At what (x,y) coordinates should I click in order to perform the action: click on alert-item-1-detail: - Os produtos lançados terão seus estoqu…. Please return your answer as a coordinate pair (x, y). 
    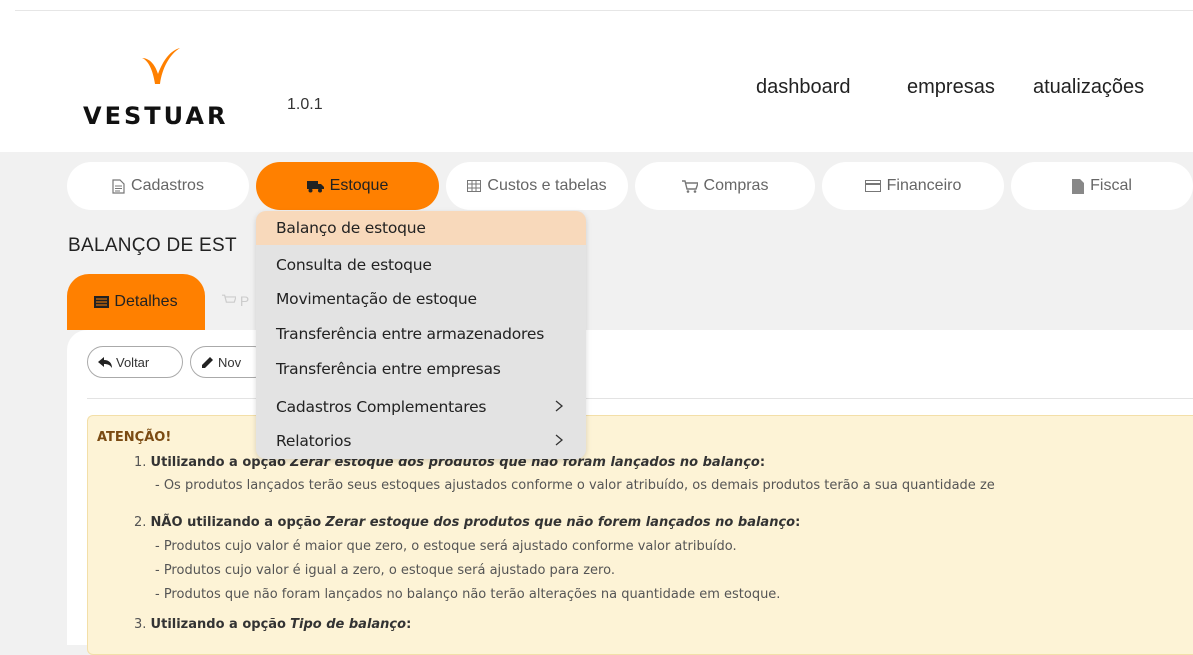
    Looking at the image, I should click on (575, 485).